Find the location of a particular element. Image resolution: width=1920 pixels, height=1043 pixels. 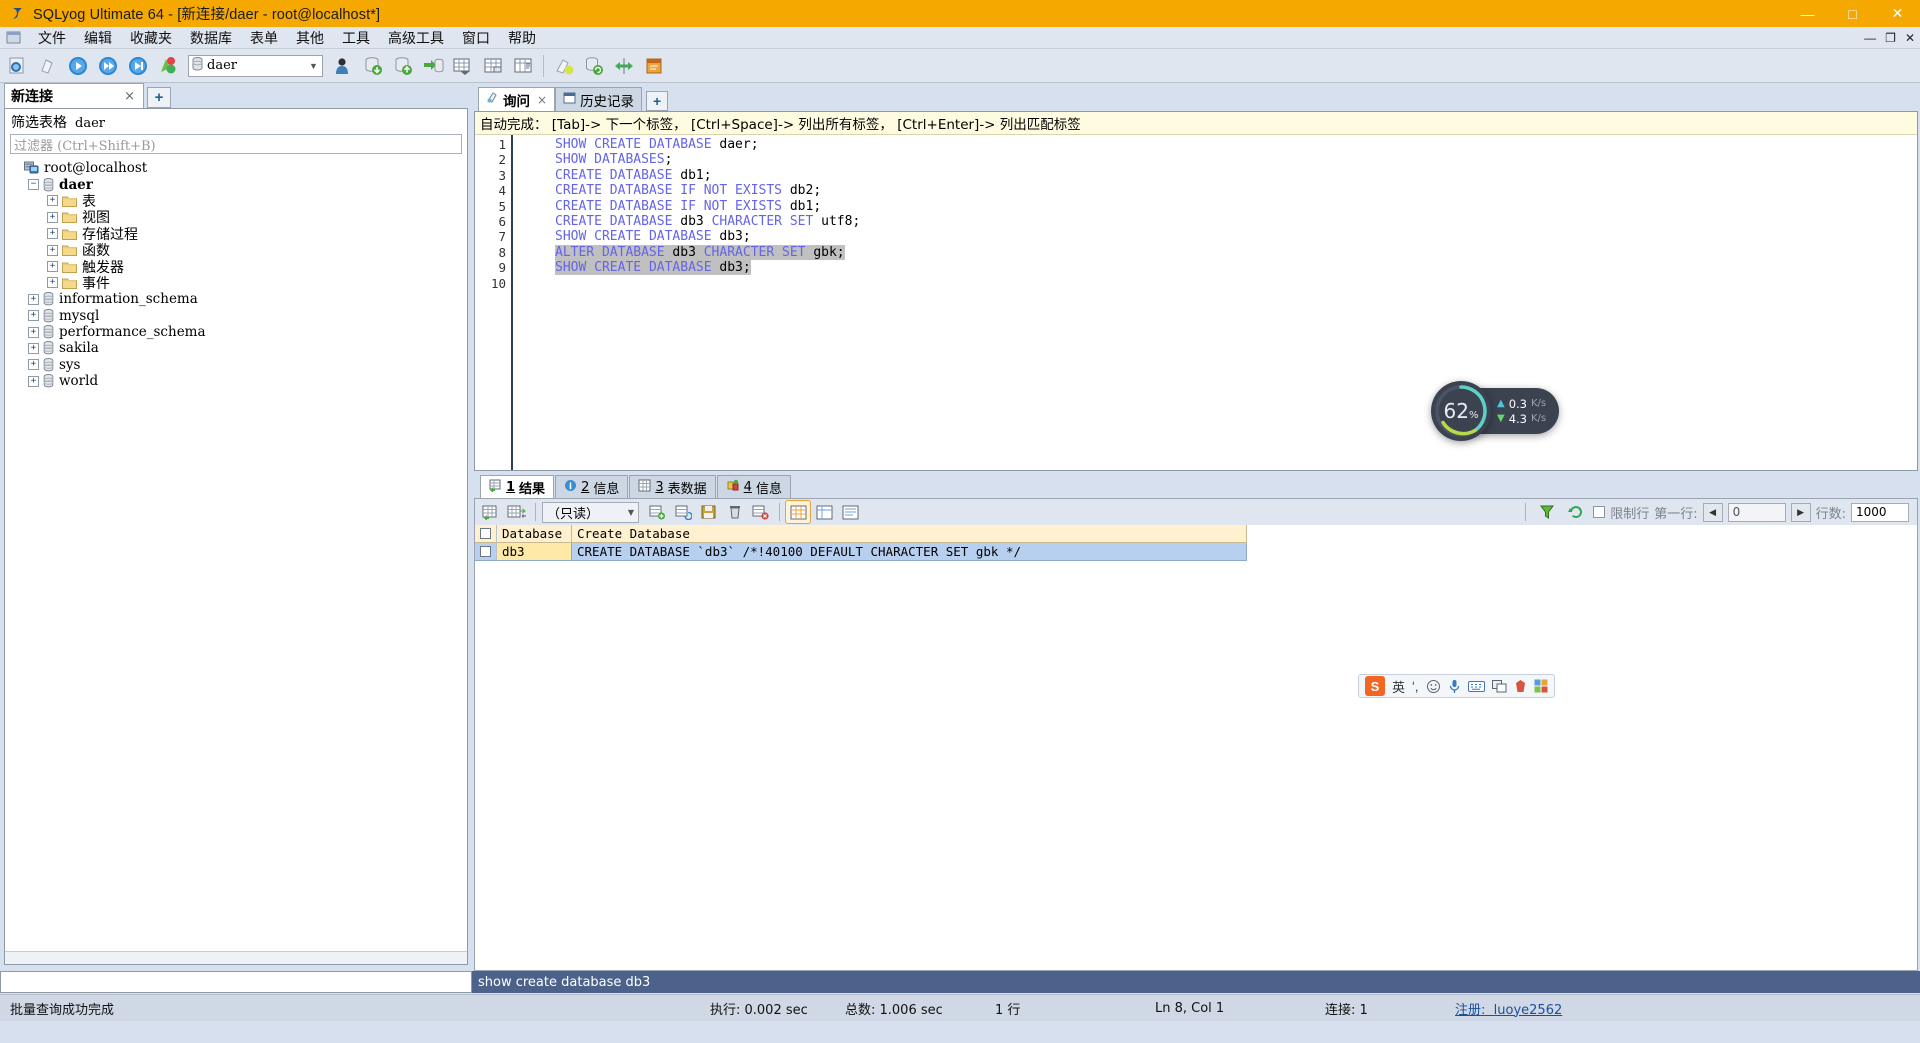

results-tab-0: 1 结果 is located at coordinates (517, 486).